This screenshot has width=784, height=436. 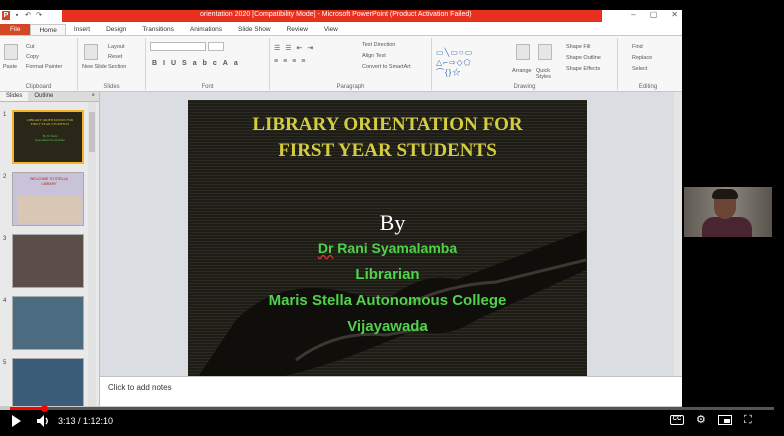 I want to click on new-slide-icon, so click(x=91, y=52).